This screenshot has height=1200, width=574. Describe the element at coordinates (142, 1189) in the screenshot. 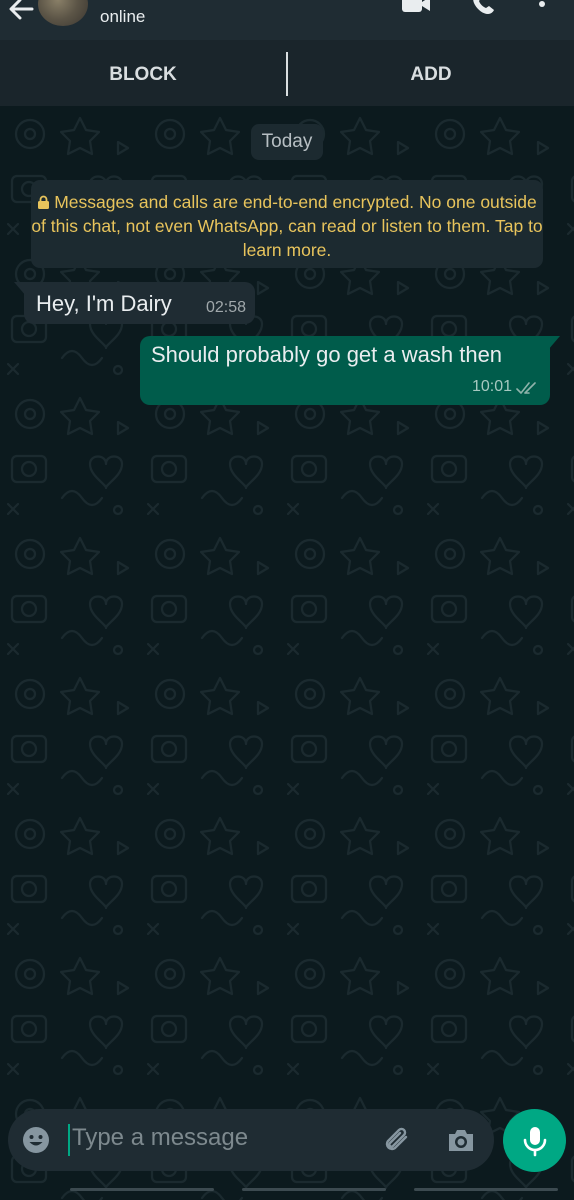

I see `nav-back` at that location.